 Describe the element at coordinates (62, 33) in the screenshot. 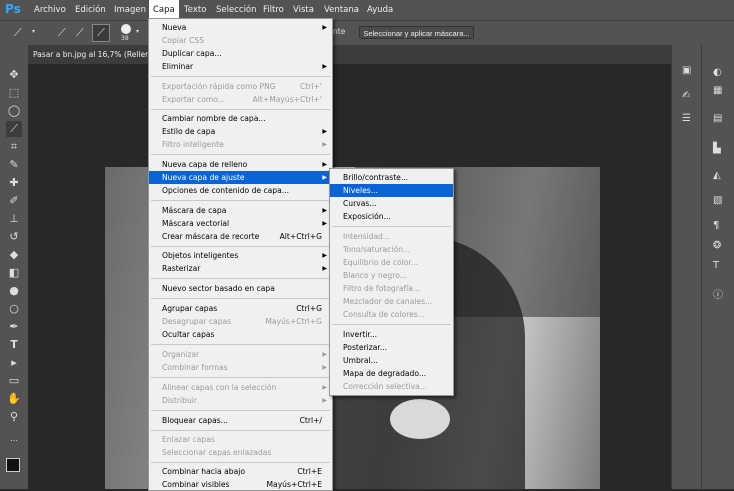

I see `new-selection-icon: ⟋` at that location.